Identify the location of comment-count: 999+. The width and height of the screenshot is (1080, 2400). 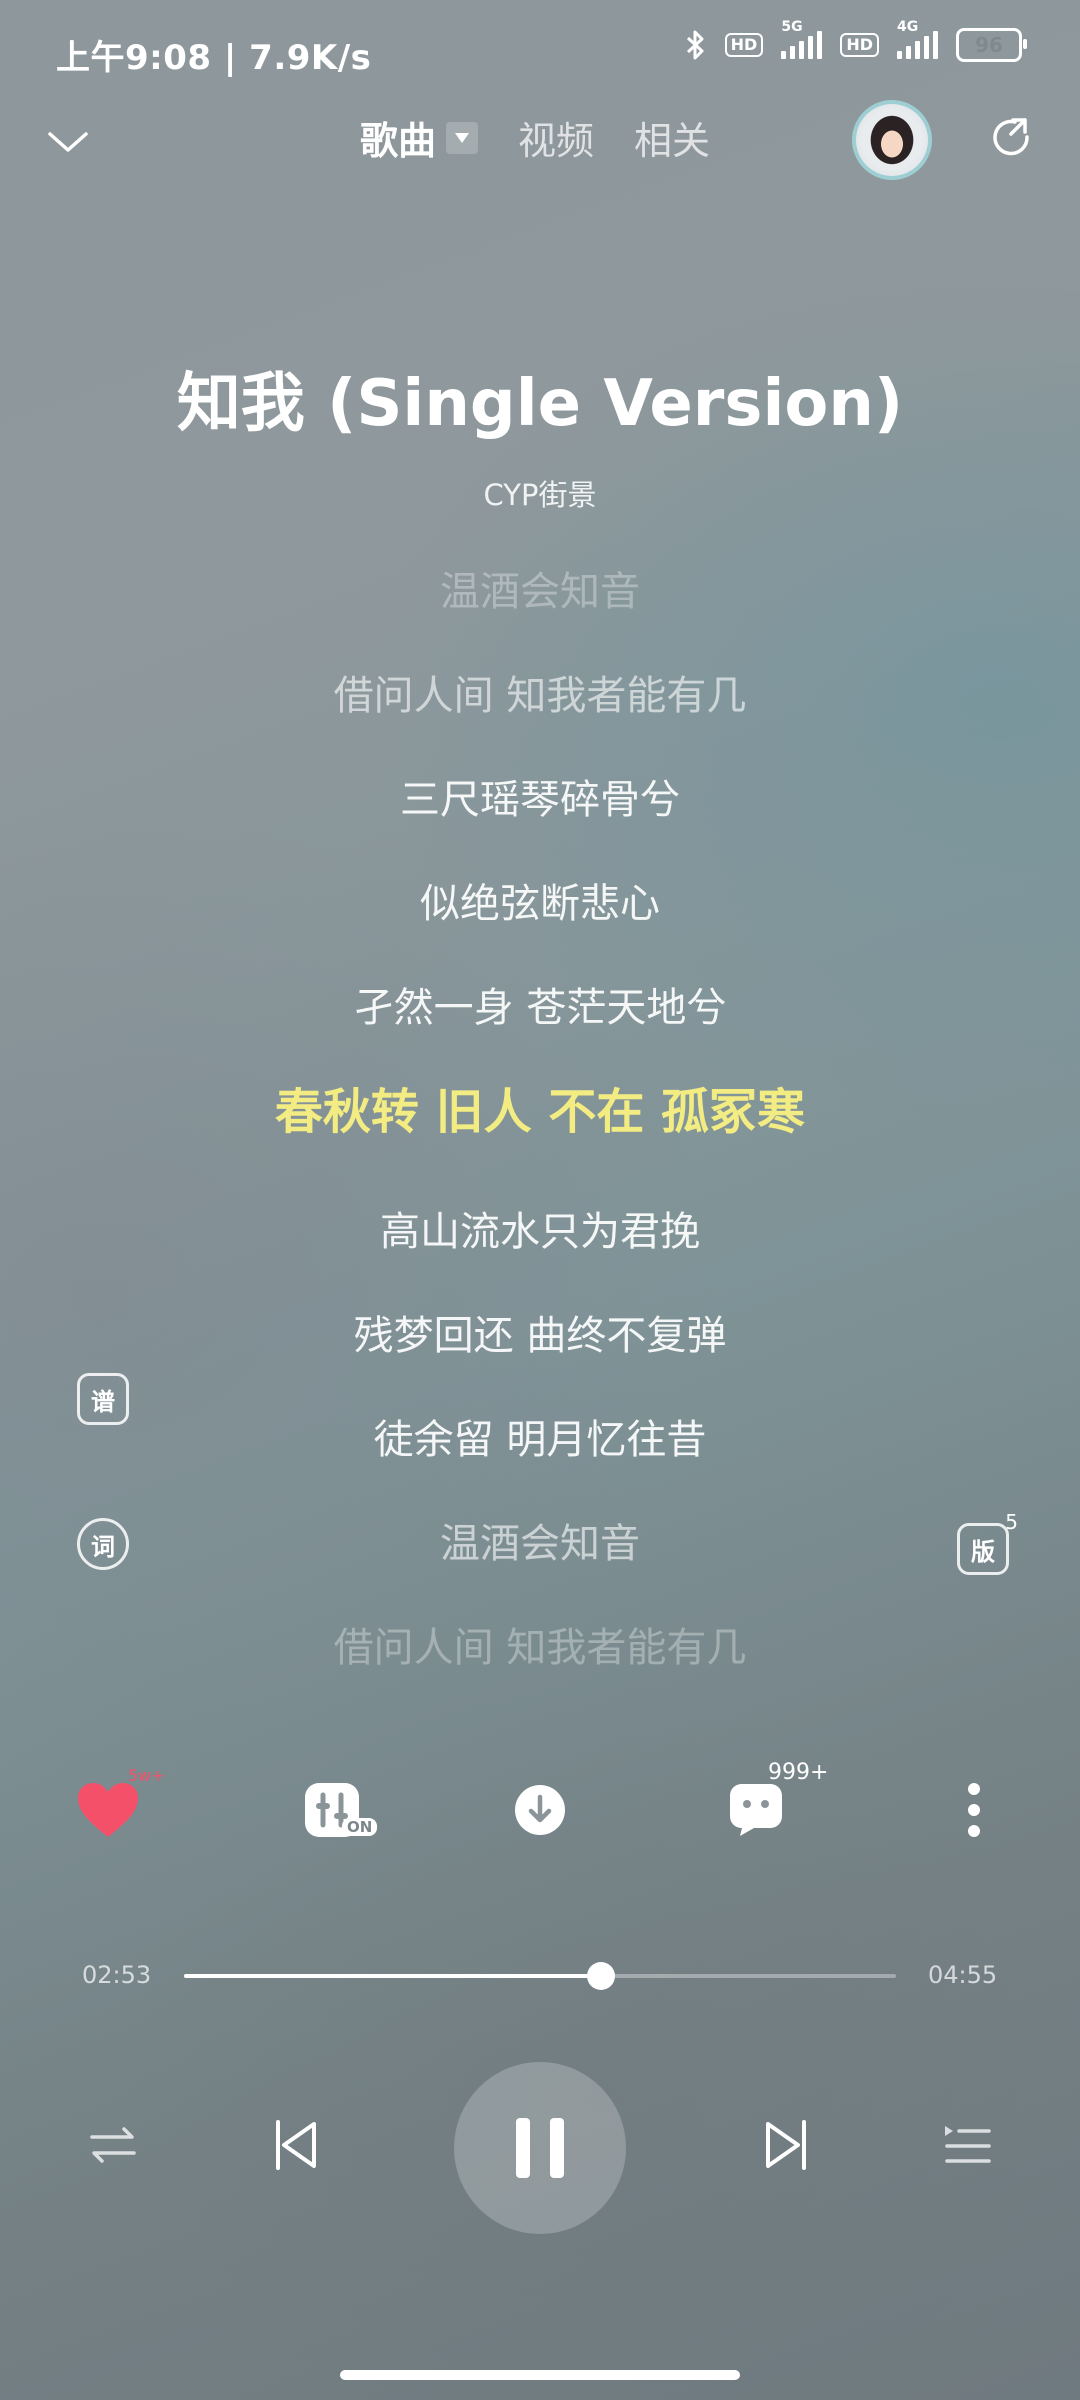
(798, 1772).